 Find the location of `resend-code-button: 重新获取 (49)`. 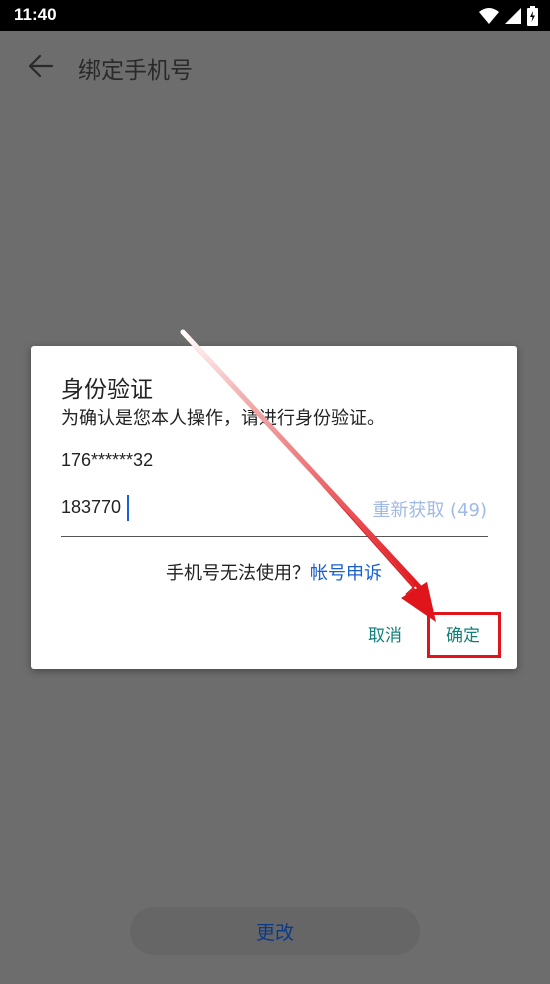

resend-code-button: 重新获取 (49) is located at coordinates (429, 509).